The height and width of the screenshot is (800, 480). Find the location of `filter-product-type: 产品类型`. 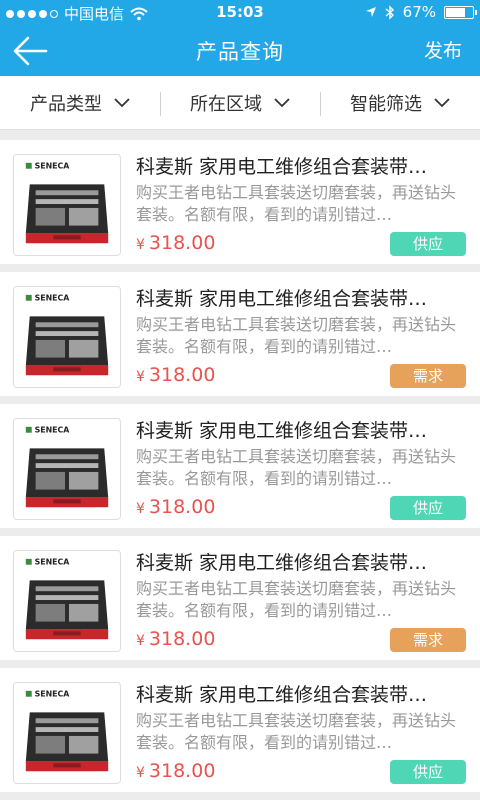

filter-product-type: 产品类型 is located at coordinates (80, 102).